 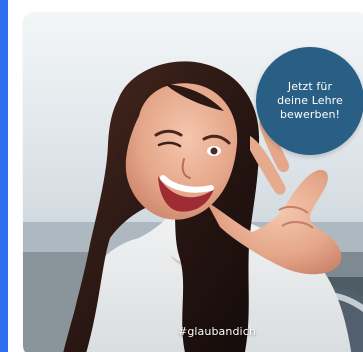 What do you see at coordinates (217, 331) in the screenshot?
I see `campaign-hashtag: #glaubandich` at bounding box center [217, 331].